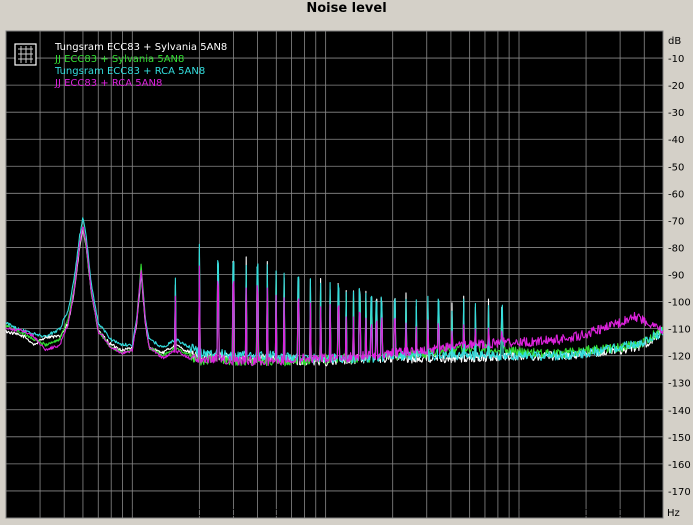  What do you see at coordinates (233, 513) in the screenshot?
I see `x-tick-label: 300` at bounding box center [233, 513].